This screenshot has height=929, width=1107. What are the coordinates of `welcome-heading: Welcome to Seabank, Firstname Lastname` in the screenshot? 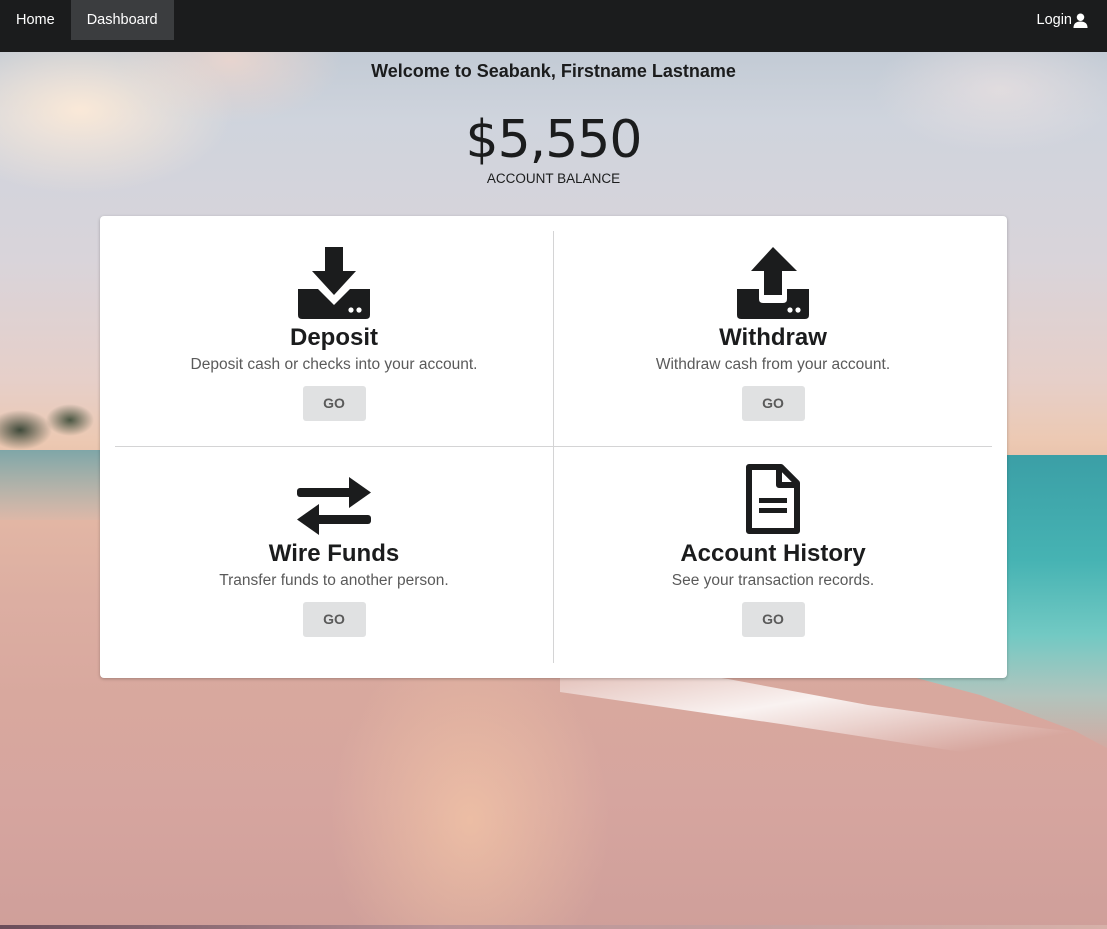 It's located at (553, 71).